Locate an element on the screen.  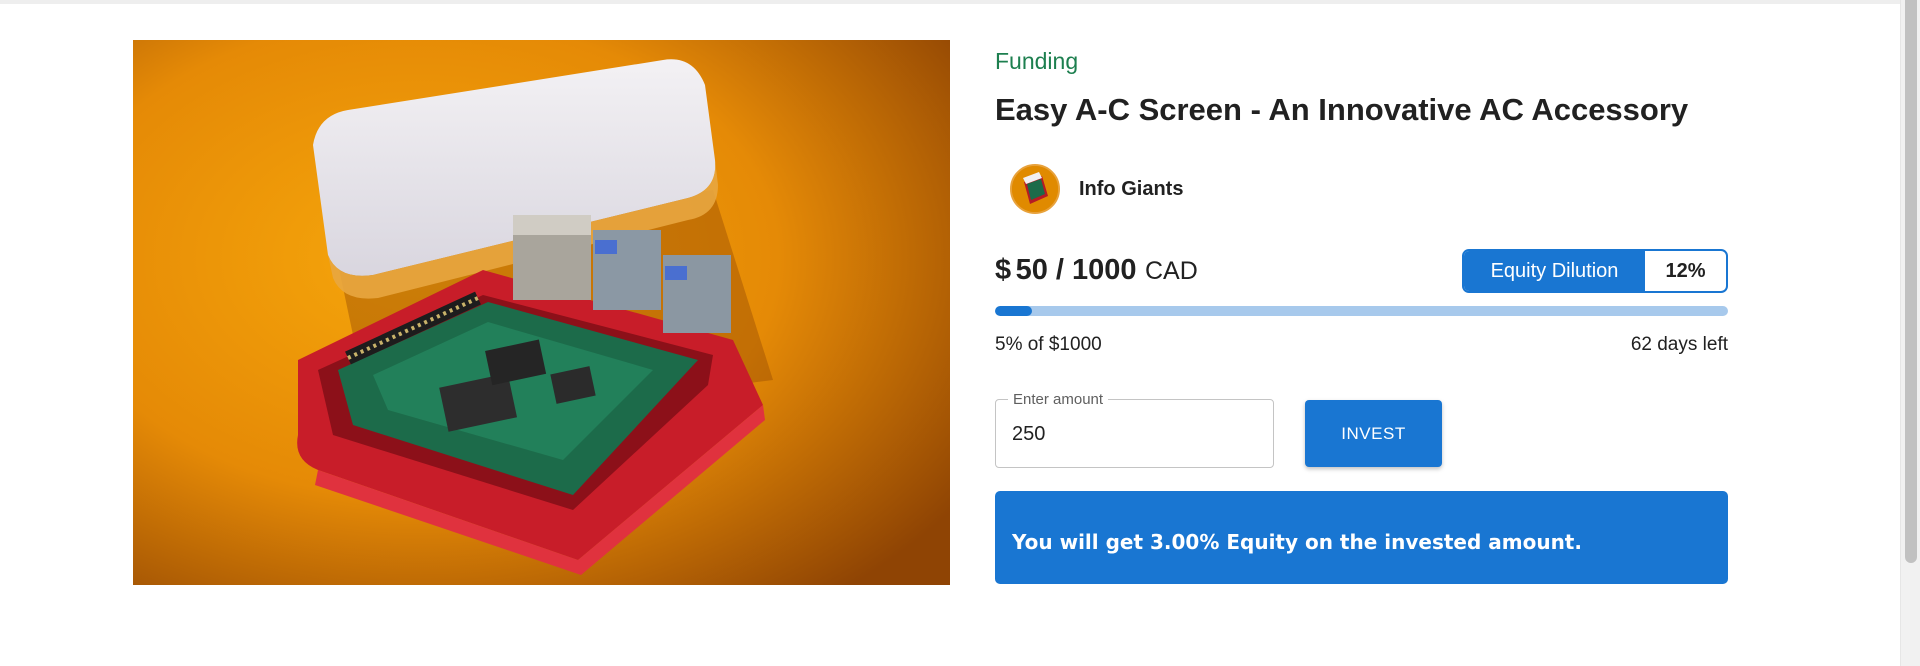
currency-code: CAD is located at coordinates (1171, 271).